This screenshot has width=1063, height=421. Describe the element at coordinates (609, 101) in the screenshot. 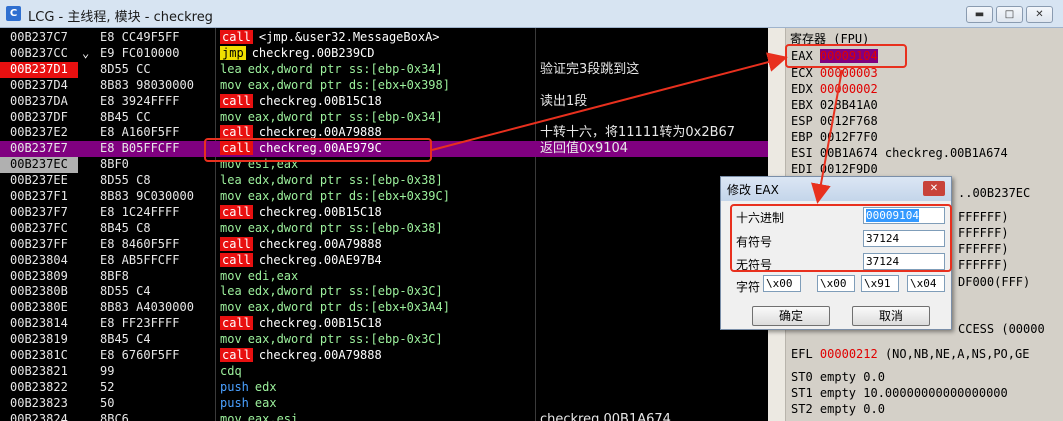

I see `arrow-call-to-eax` at that location.